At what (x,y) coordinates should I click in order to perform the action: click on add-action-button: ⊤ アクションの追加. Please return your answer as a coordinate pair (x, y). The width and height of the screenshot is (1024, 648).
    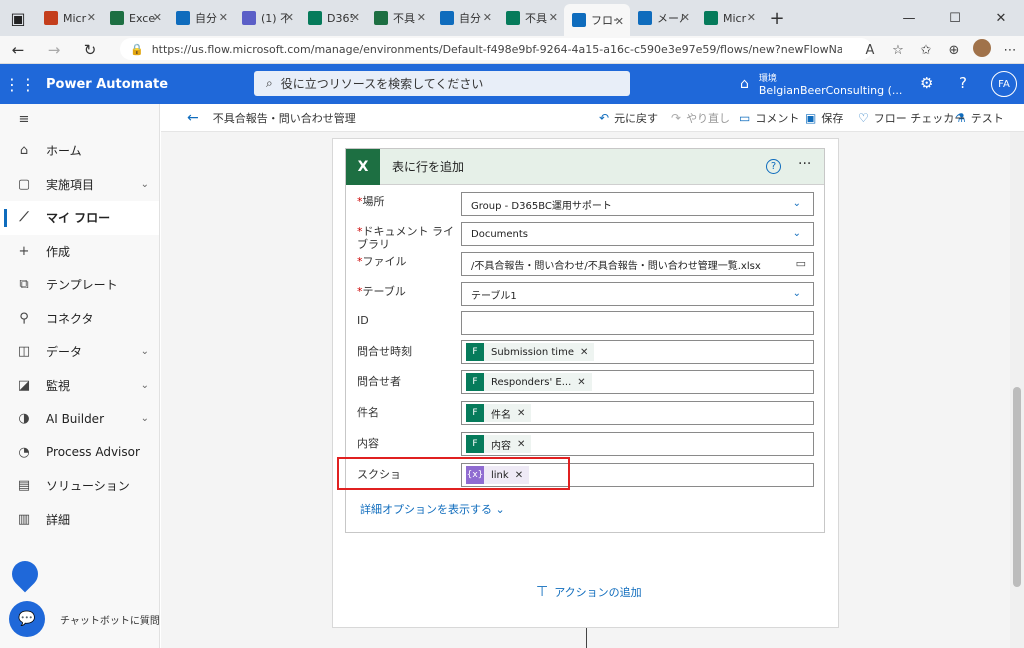
    Looking at the image, I should click on (589, 592).